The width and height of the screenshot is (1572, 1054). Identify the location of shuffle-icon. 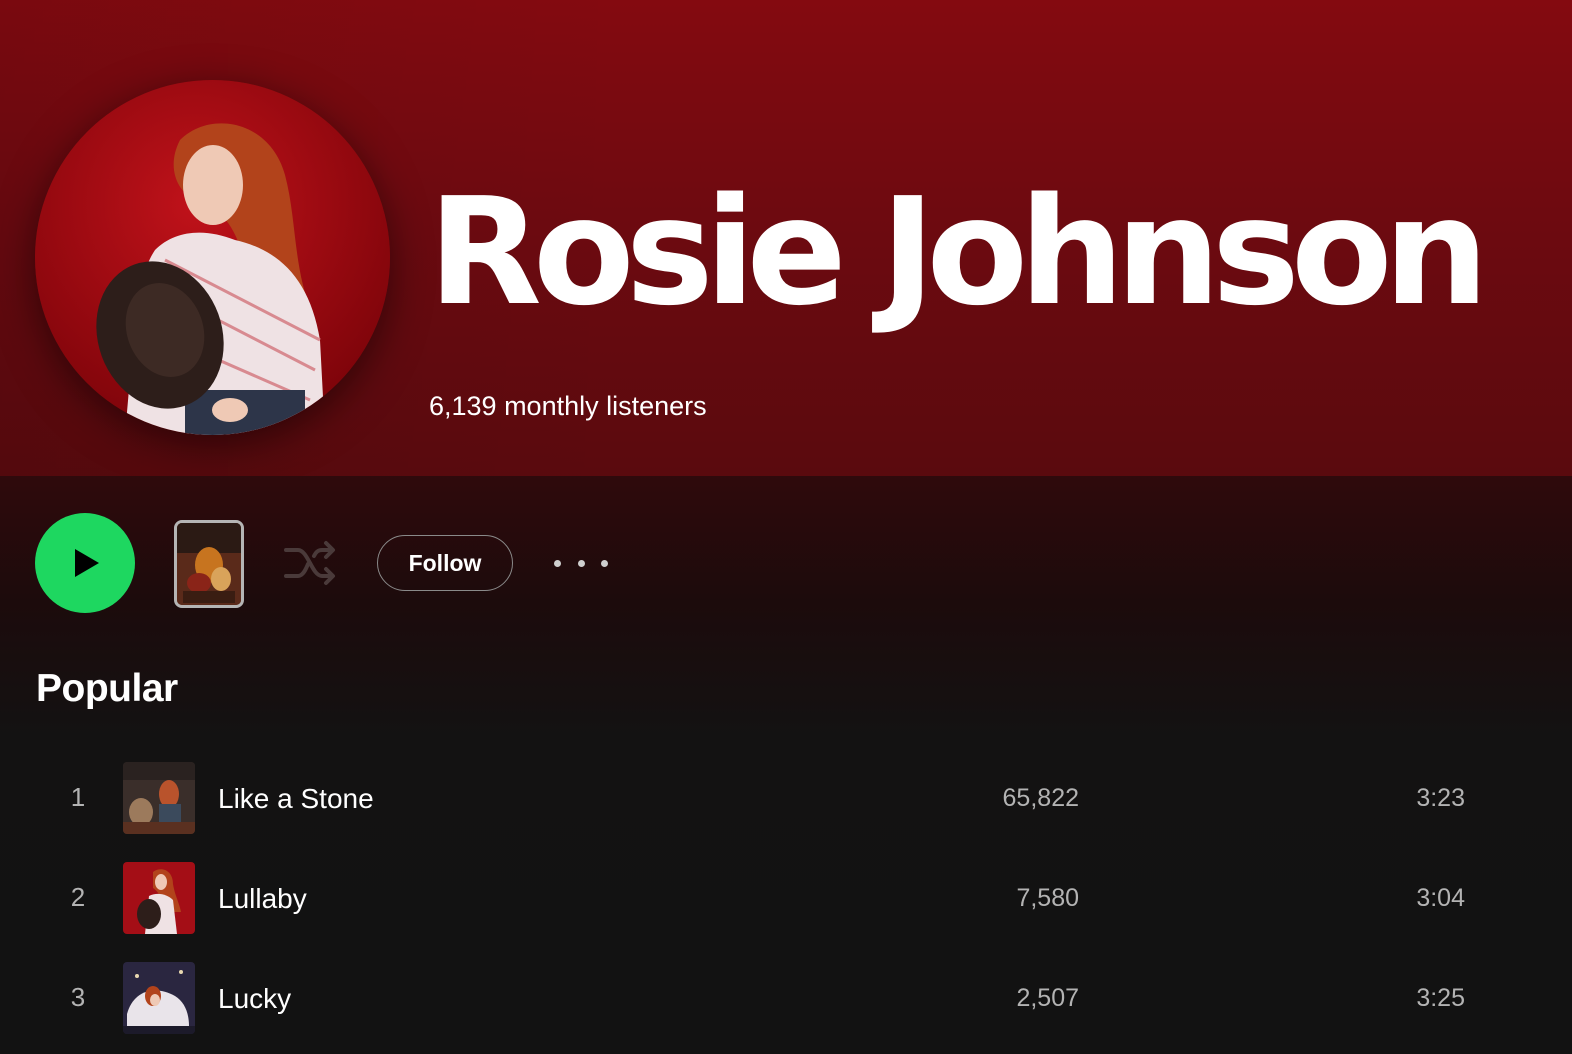
(309, 563).